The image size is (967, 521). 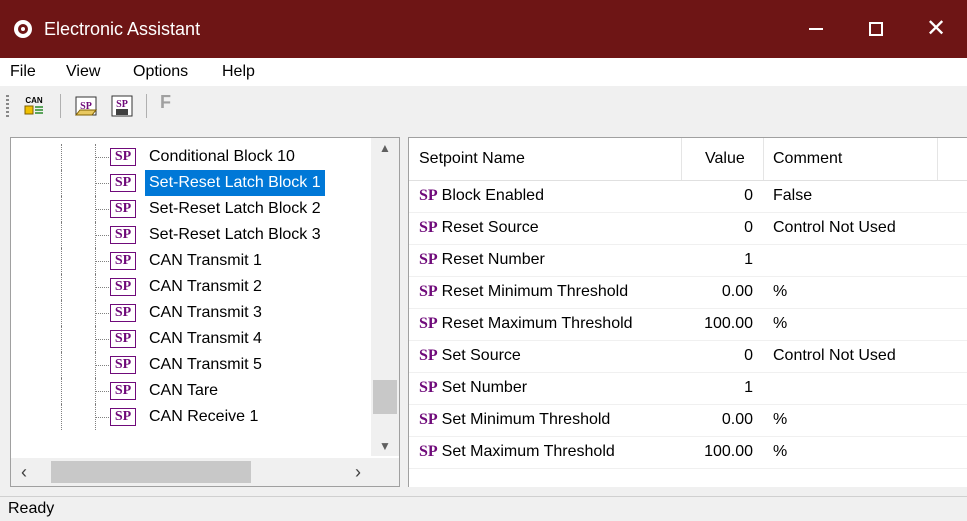 I want to click on open-setpoints-icon: SP, so click(x=86, y=106).